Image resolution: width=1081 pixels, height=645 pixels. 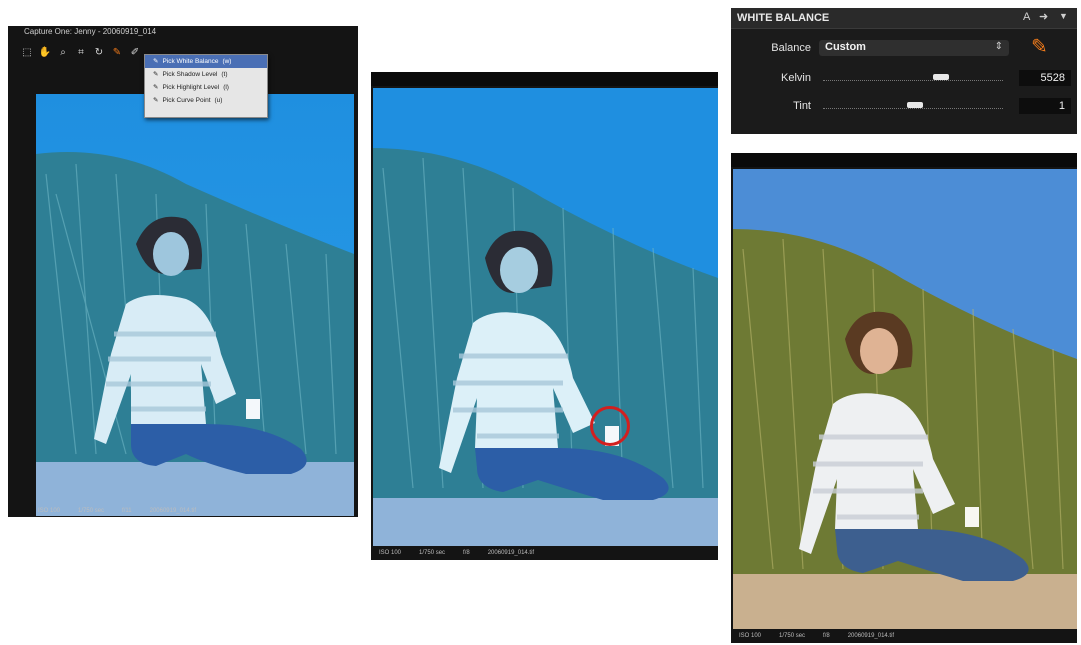 What do you see at coordinates (941, 77) in the screenshot?
I see `kelvin-slider-handle` at bounding box center [941, 77].